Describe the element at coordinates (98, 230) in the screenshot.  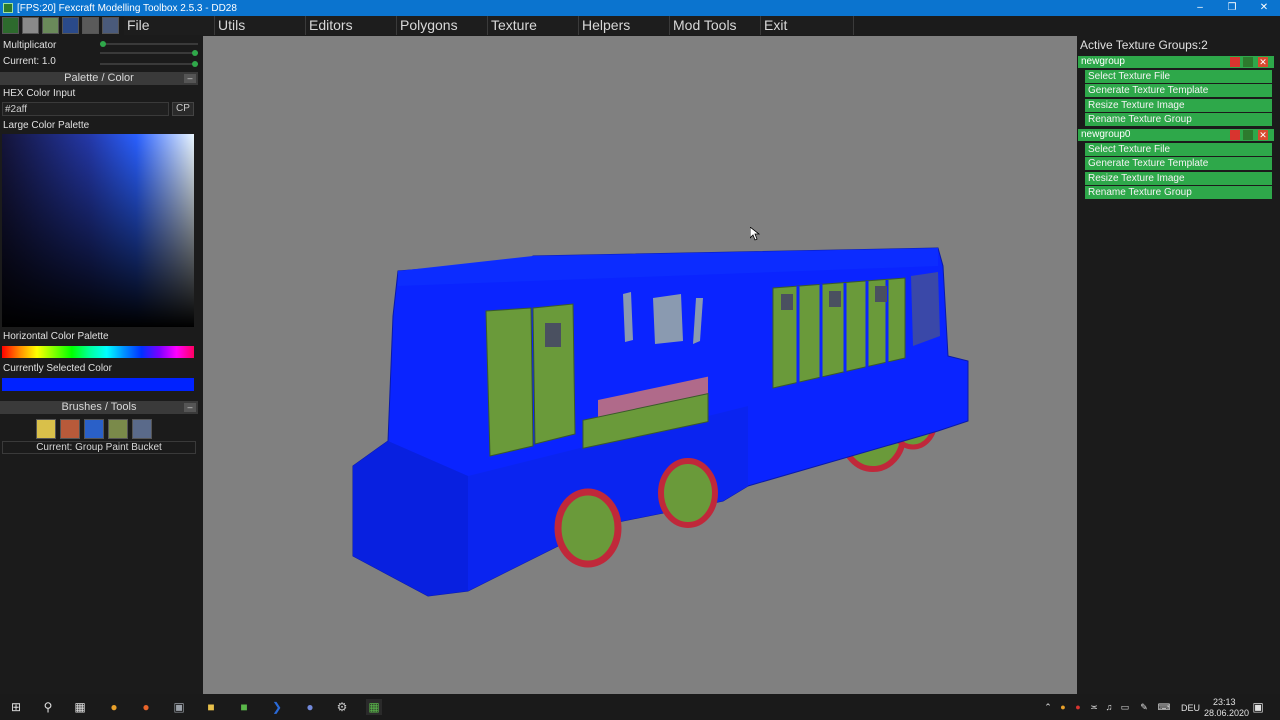
I see `large-color-palette` at that location.